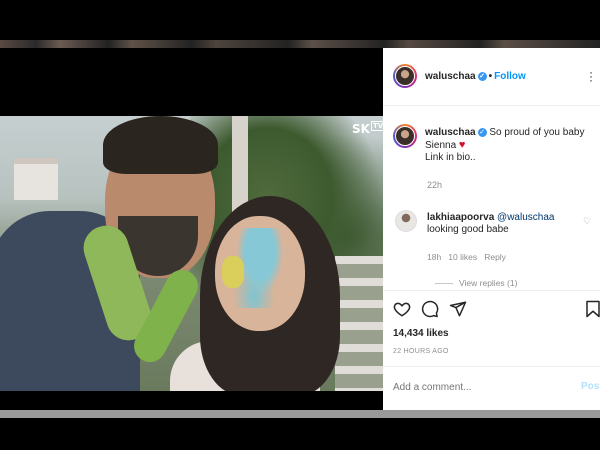 This screenshot has width=600, height=450. What do you see at coordinates (405, 136) in the screenshot?
I see `caption-author-avatar` at bounding box center [405, 136].